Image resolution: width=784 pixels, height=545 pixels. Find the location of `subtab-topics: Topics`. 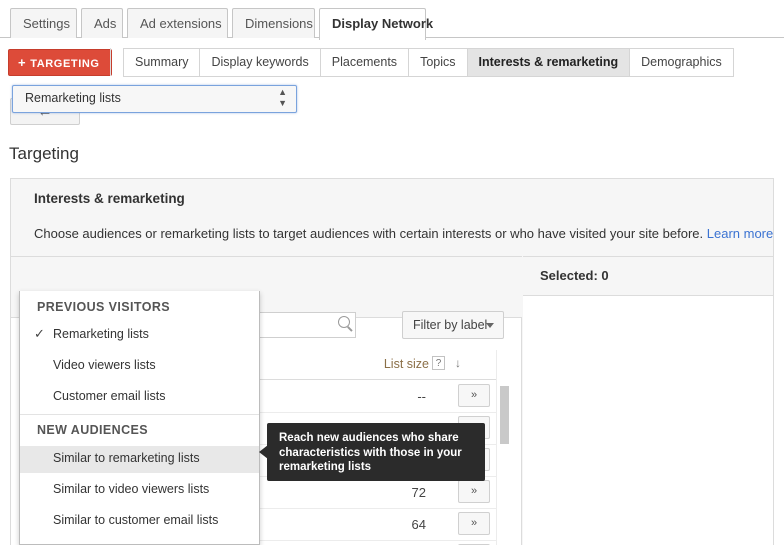

subtab-topics: Topics is located at coordinates (438, 62).